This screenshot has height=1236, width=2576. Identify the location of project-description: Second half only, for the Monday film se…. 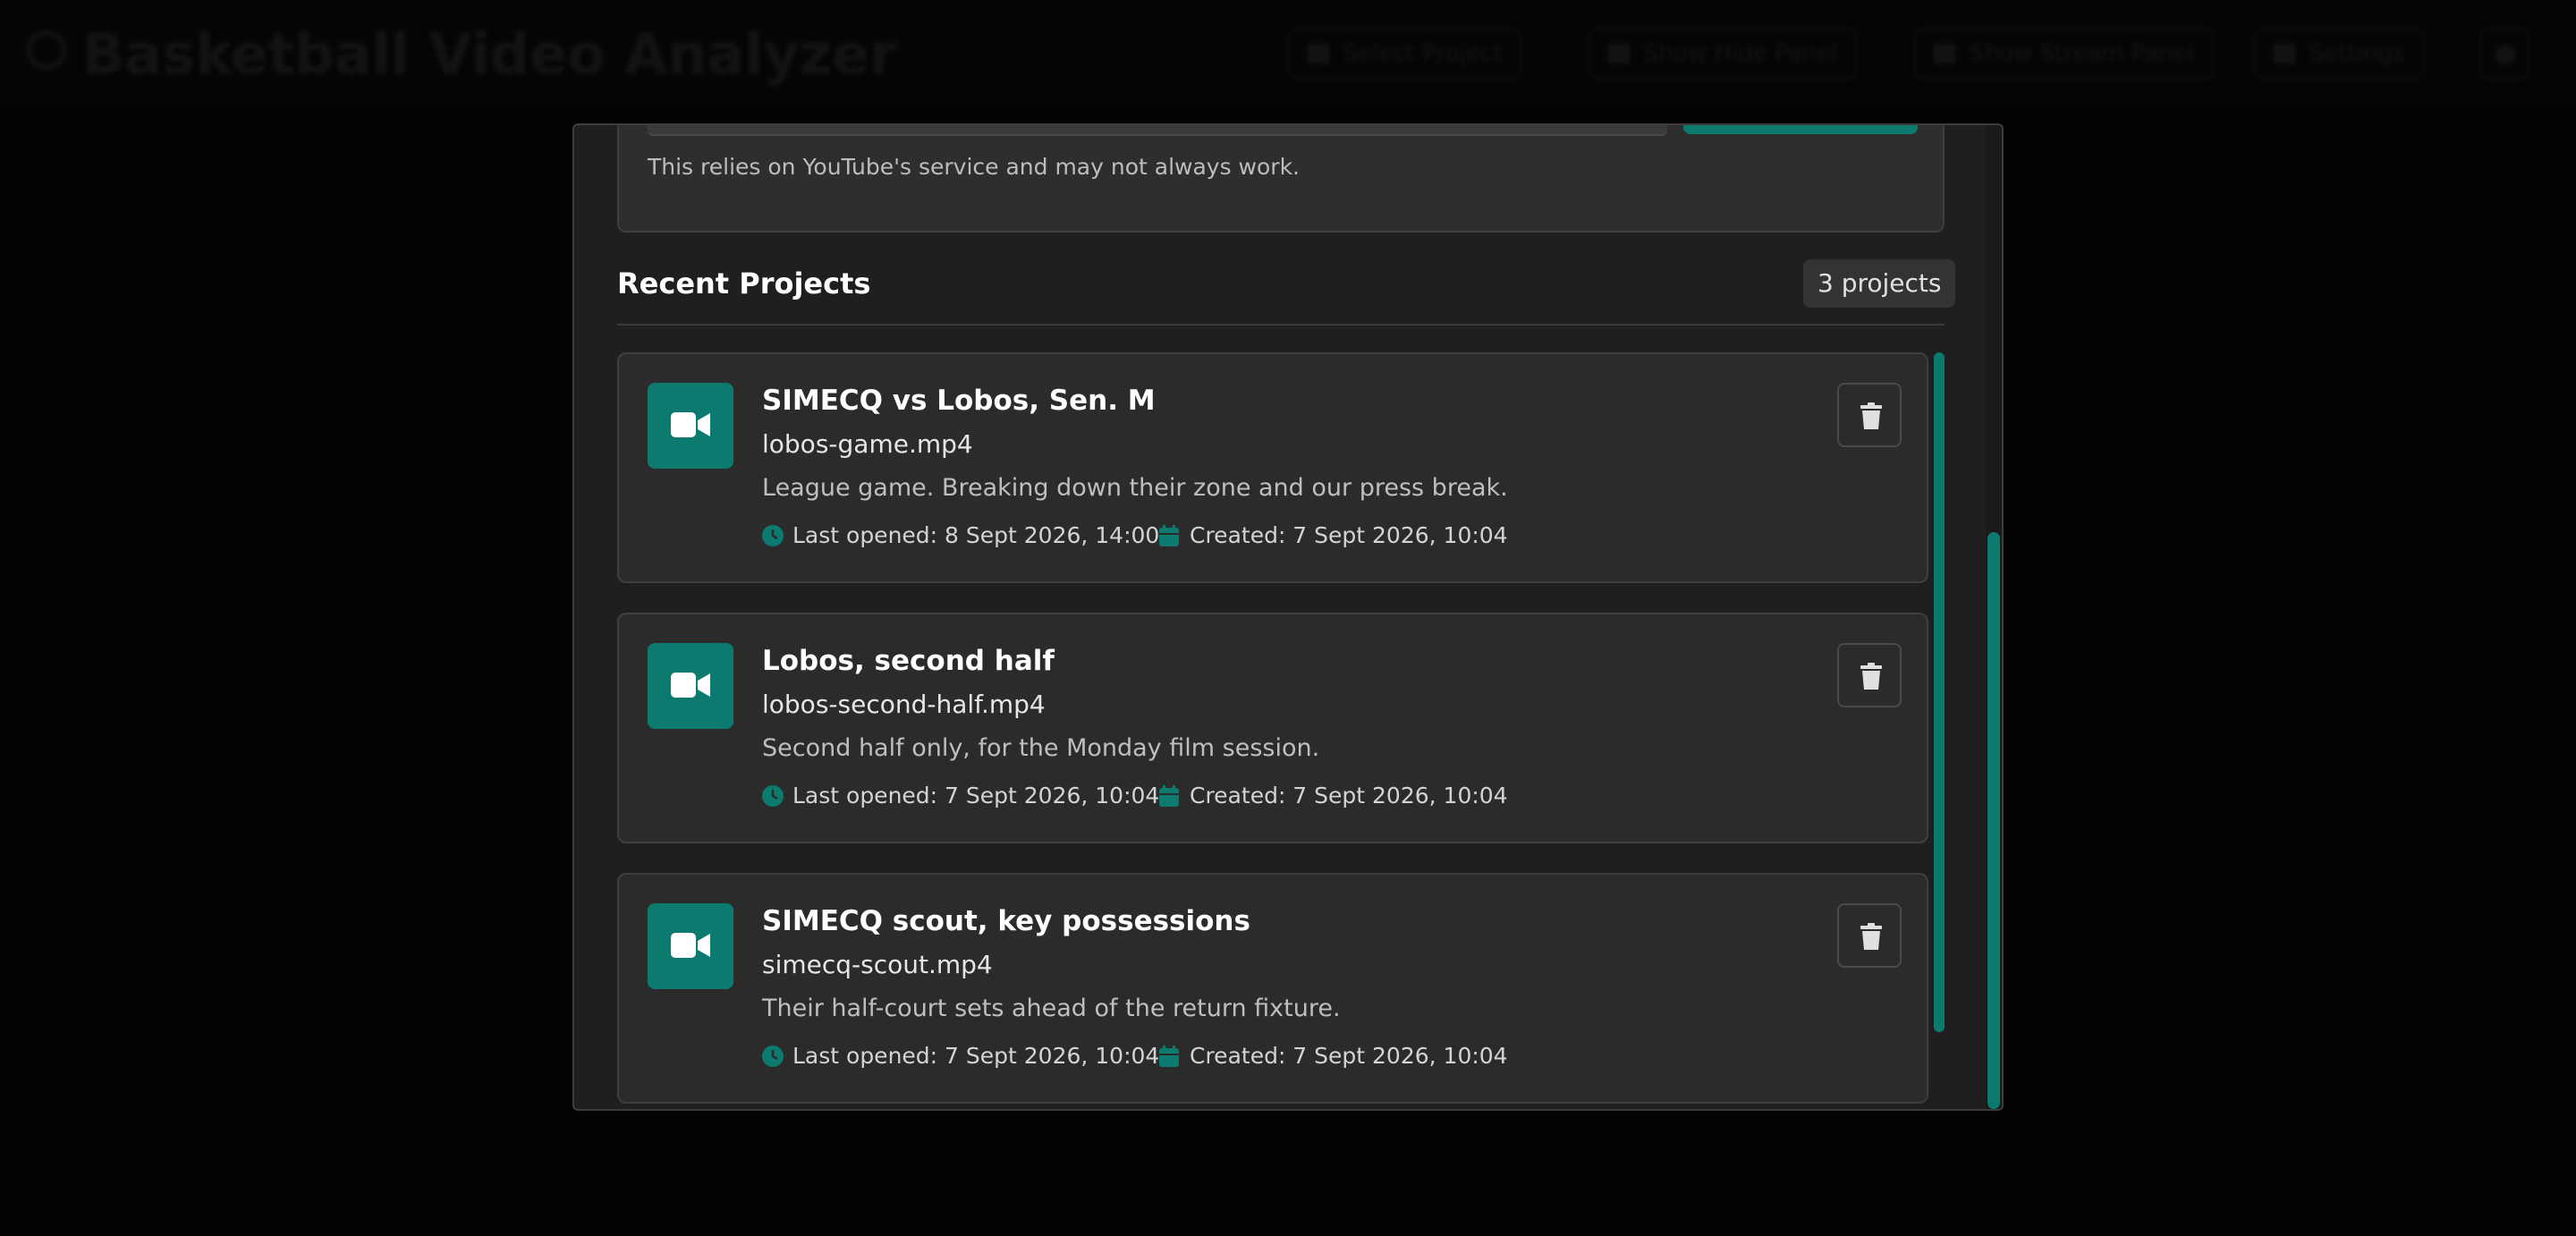
(1041, 748).